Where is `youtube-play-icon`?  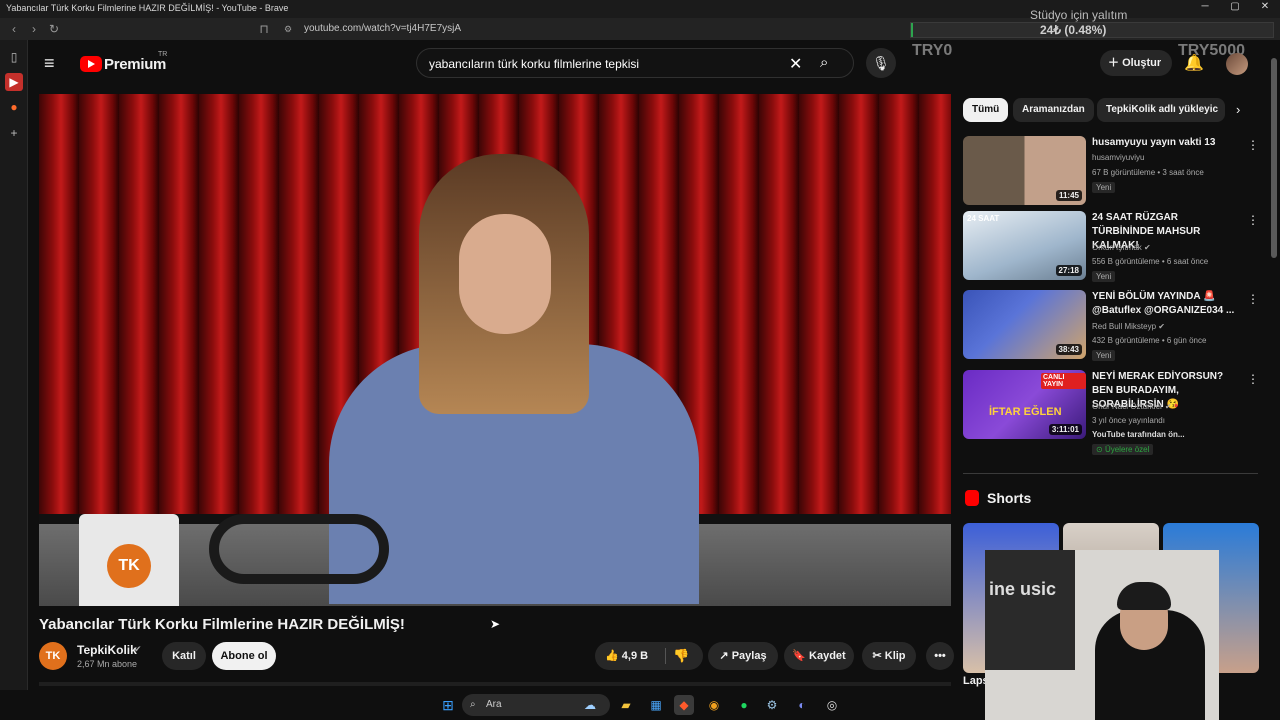
youtube-play-icon is located at coordinates (91, 64).